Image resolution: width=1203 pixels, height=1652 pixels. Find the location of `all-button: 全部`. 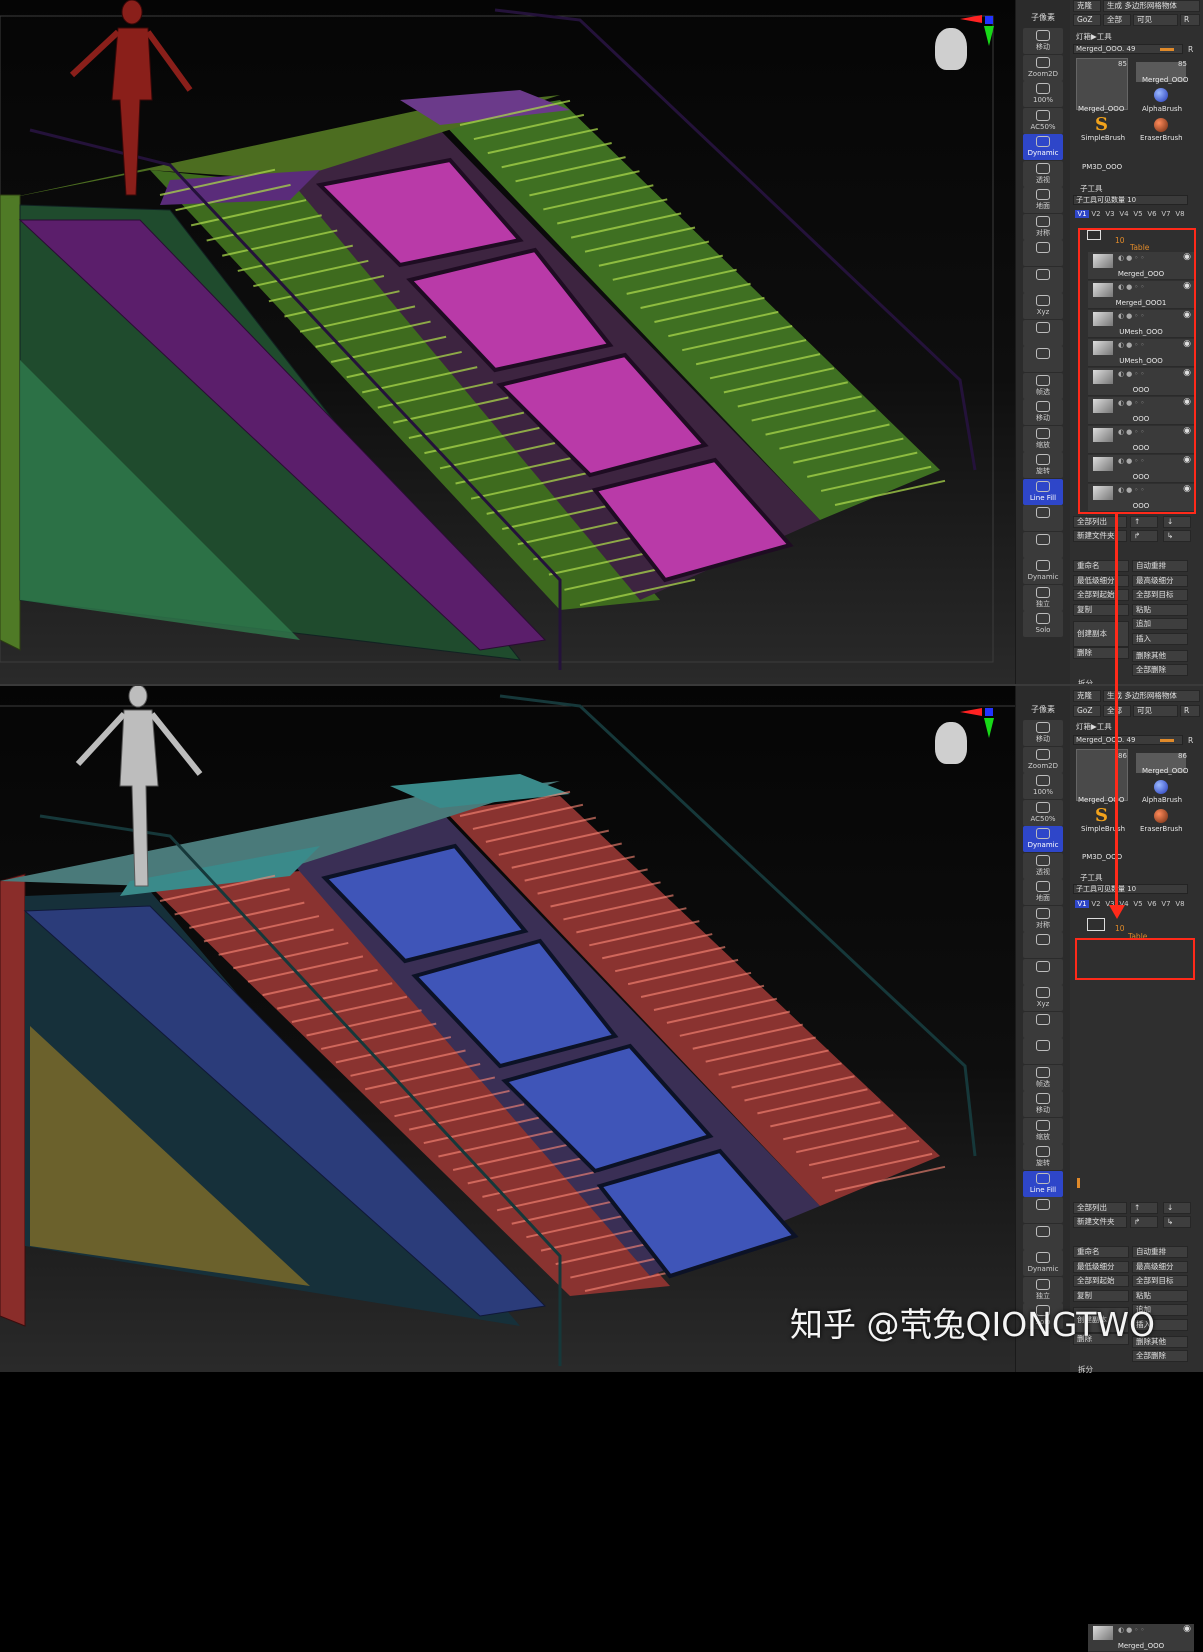

all-button: 全部 is located at coordinates (1117, 20).